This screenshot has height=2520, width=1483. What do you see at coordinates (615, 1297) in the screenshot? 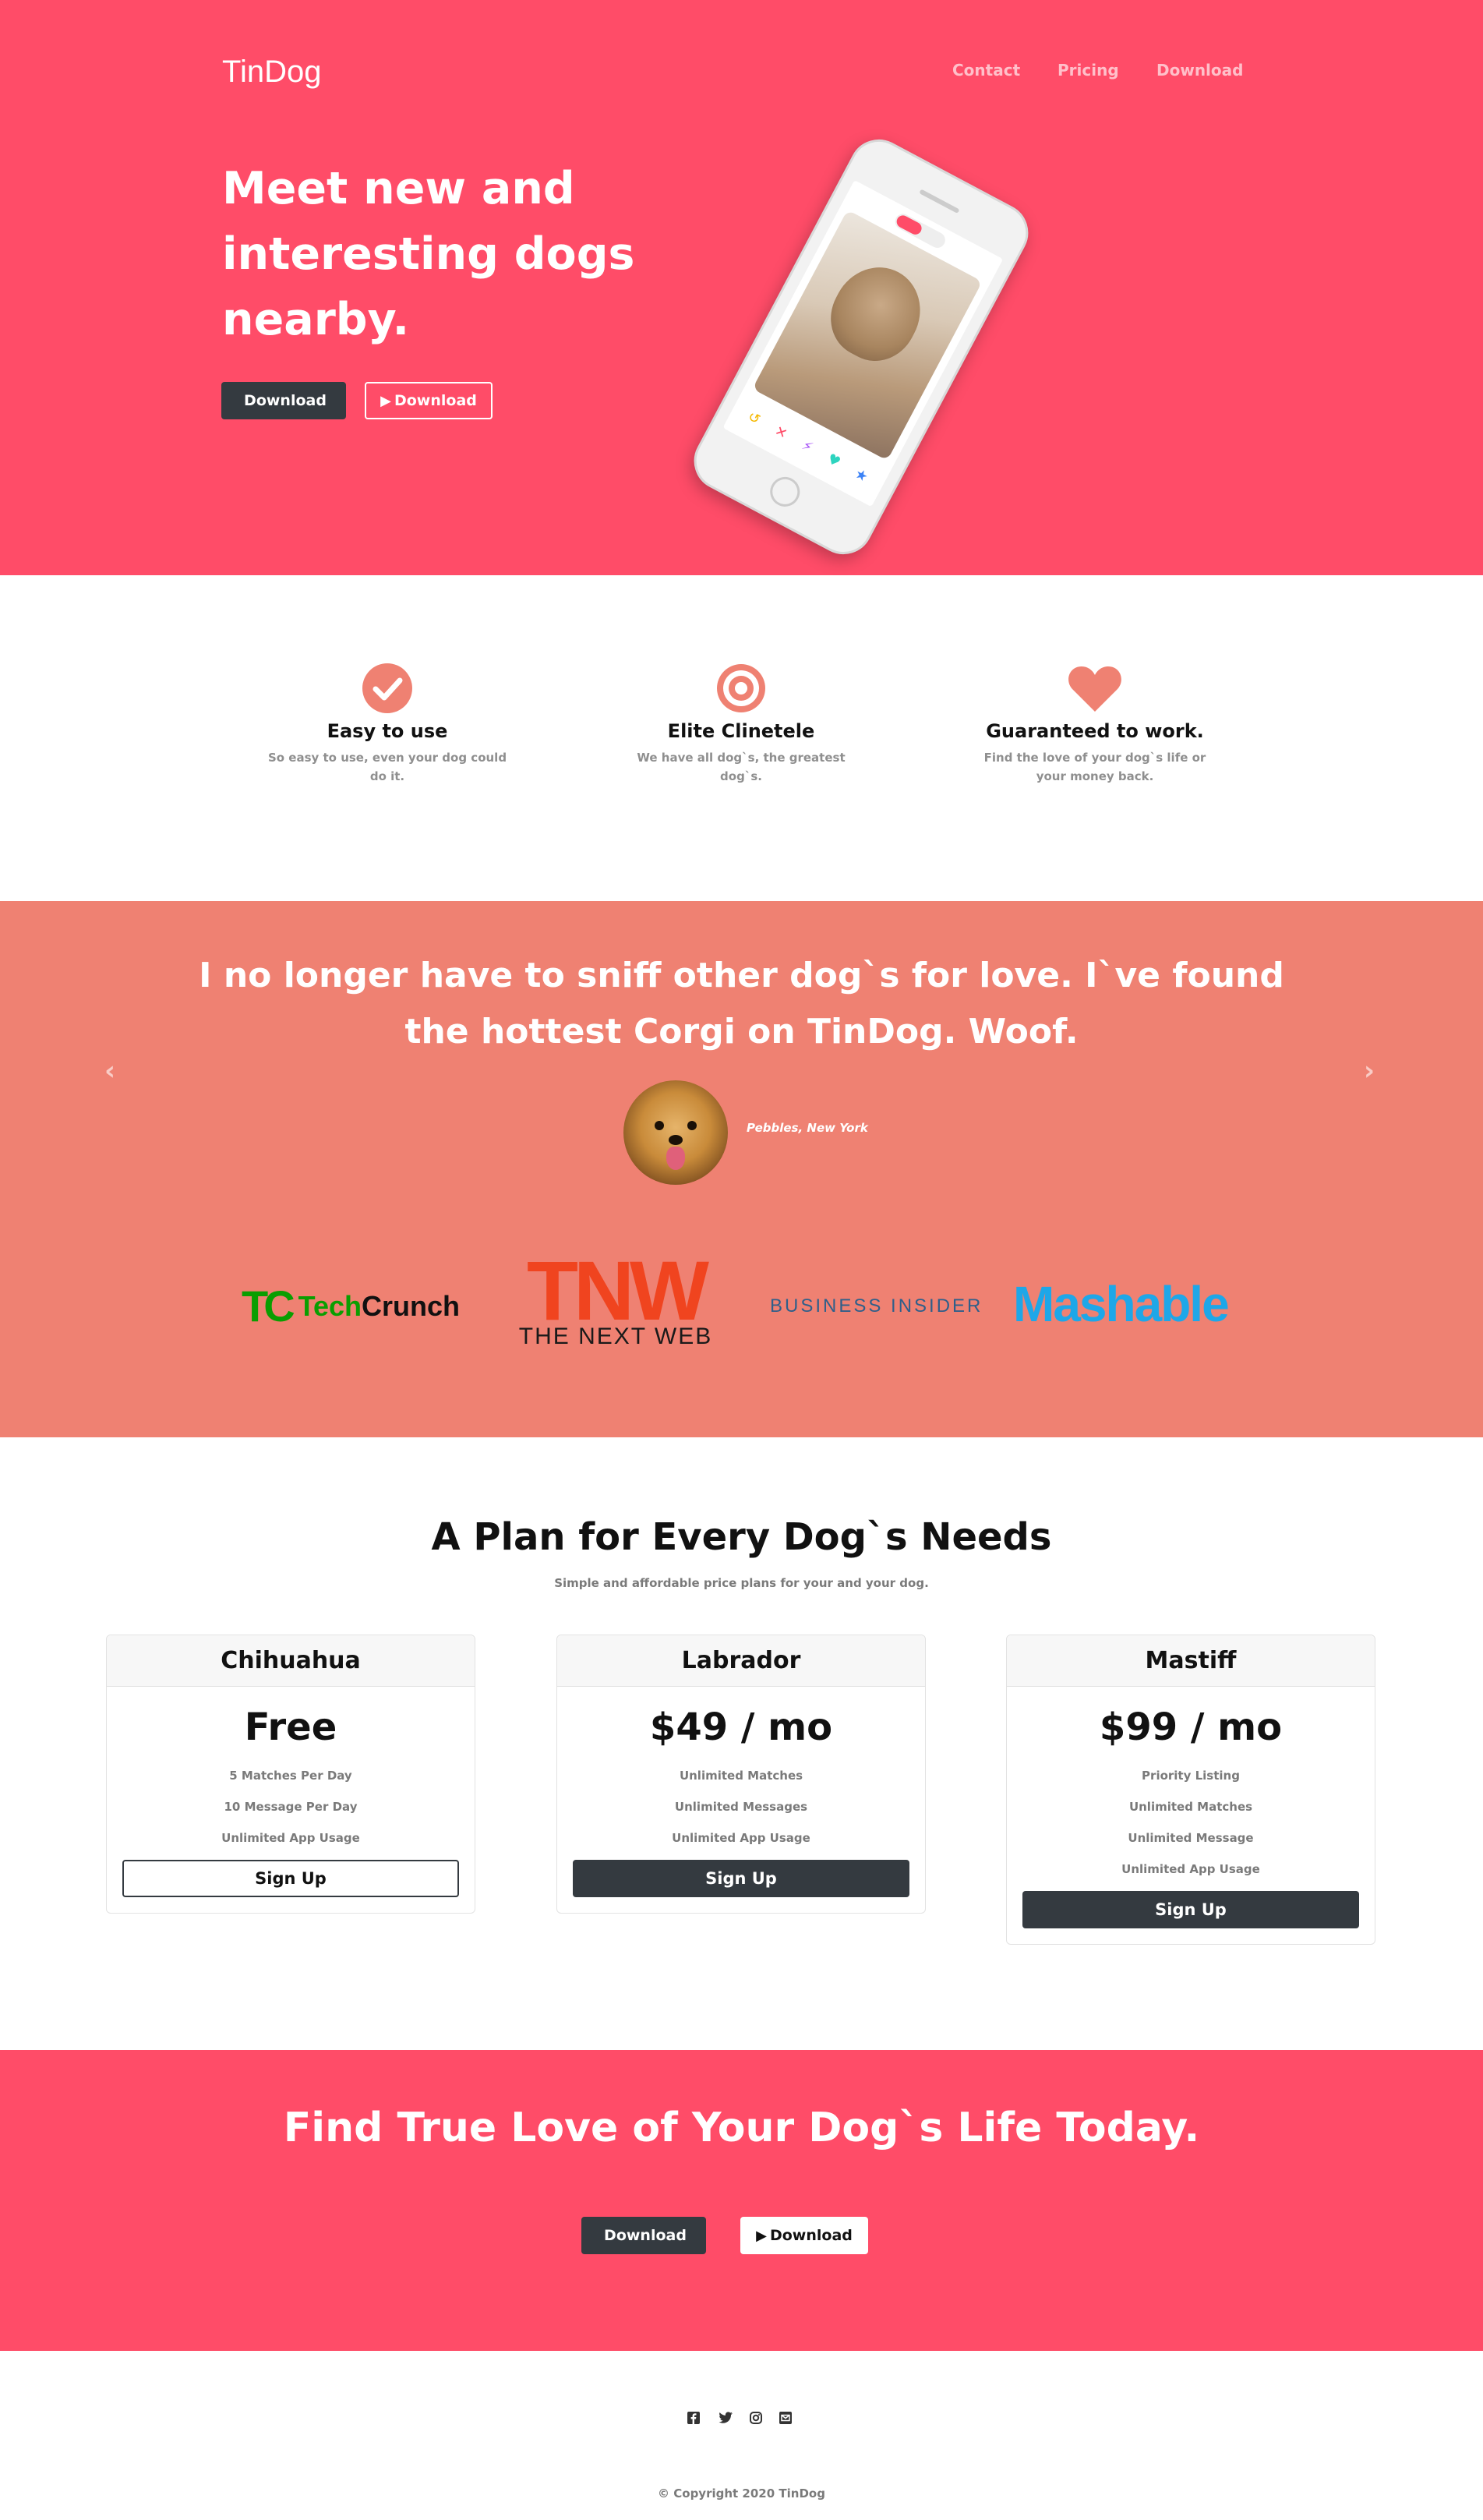
I see `tnw-logo: TNW THE NEXT WEB` at bounding box center [615, 1297].